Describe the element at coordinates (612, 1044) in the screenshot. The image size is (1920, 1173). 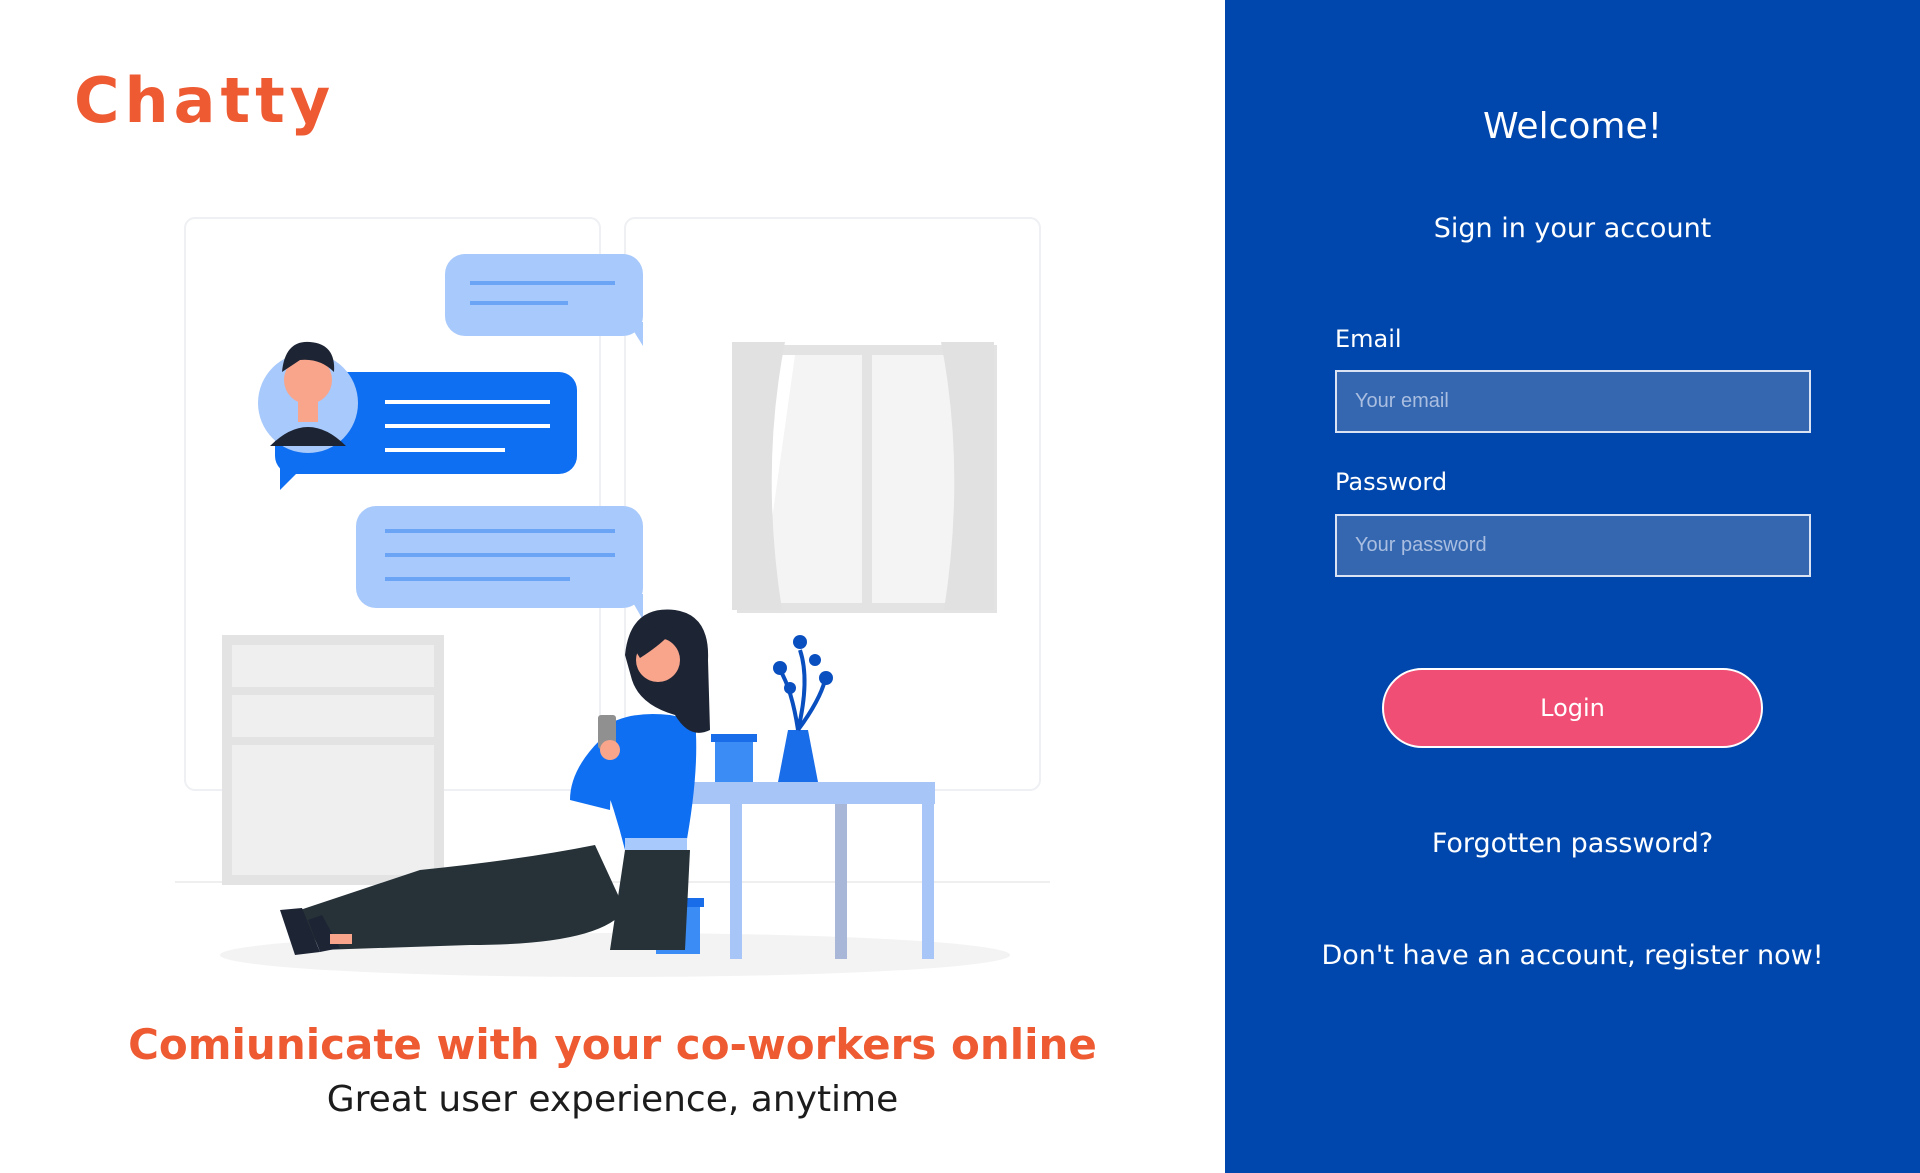
I see `hero-tagline: Comiunicate with your co-workers online` at that location.